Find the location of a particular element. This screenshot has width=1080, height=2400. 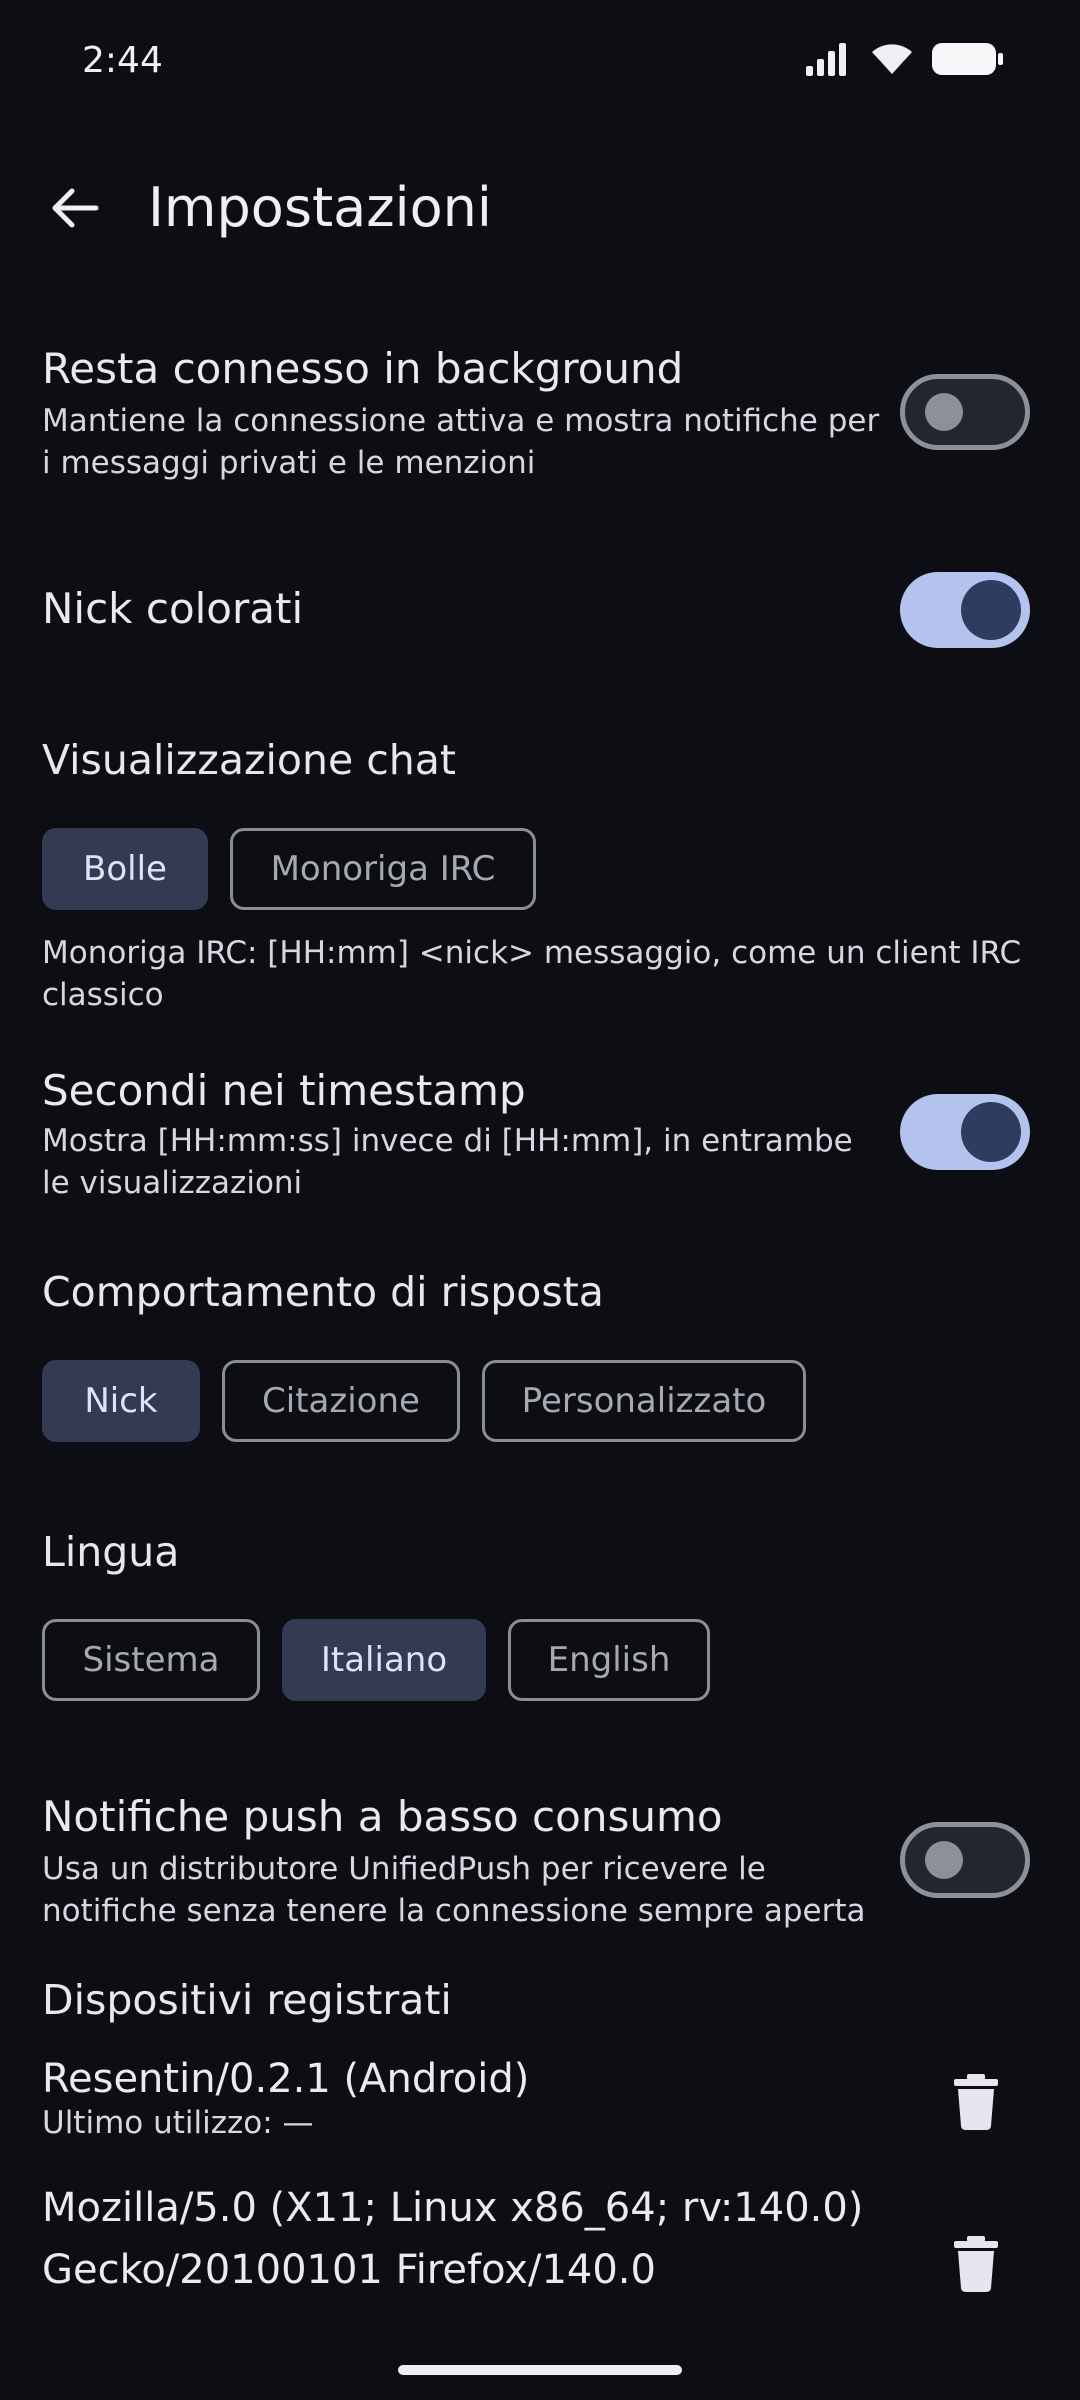

device-name: Resentin/0.2.1 (Android) is located at coordinates (286, 2079).